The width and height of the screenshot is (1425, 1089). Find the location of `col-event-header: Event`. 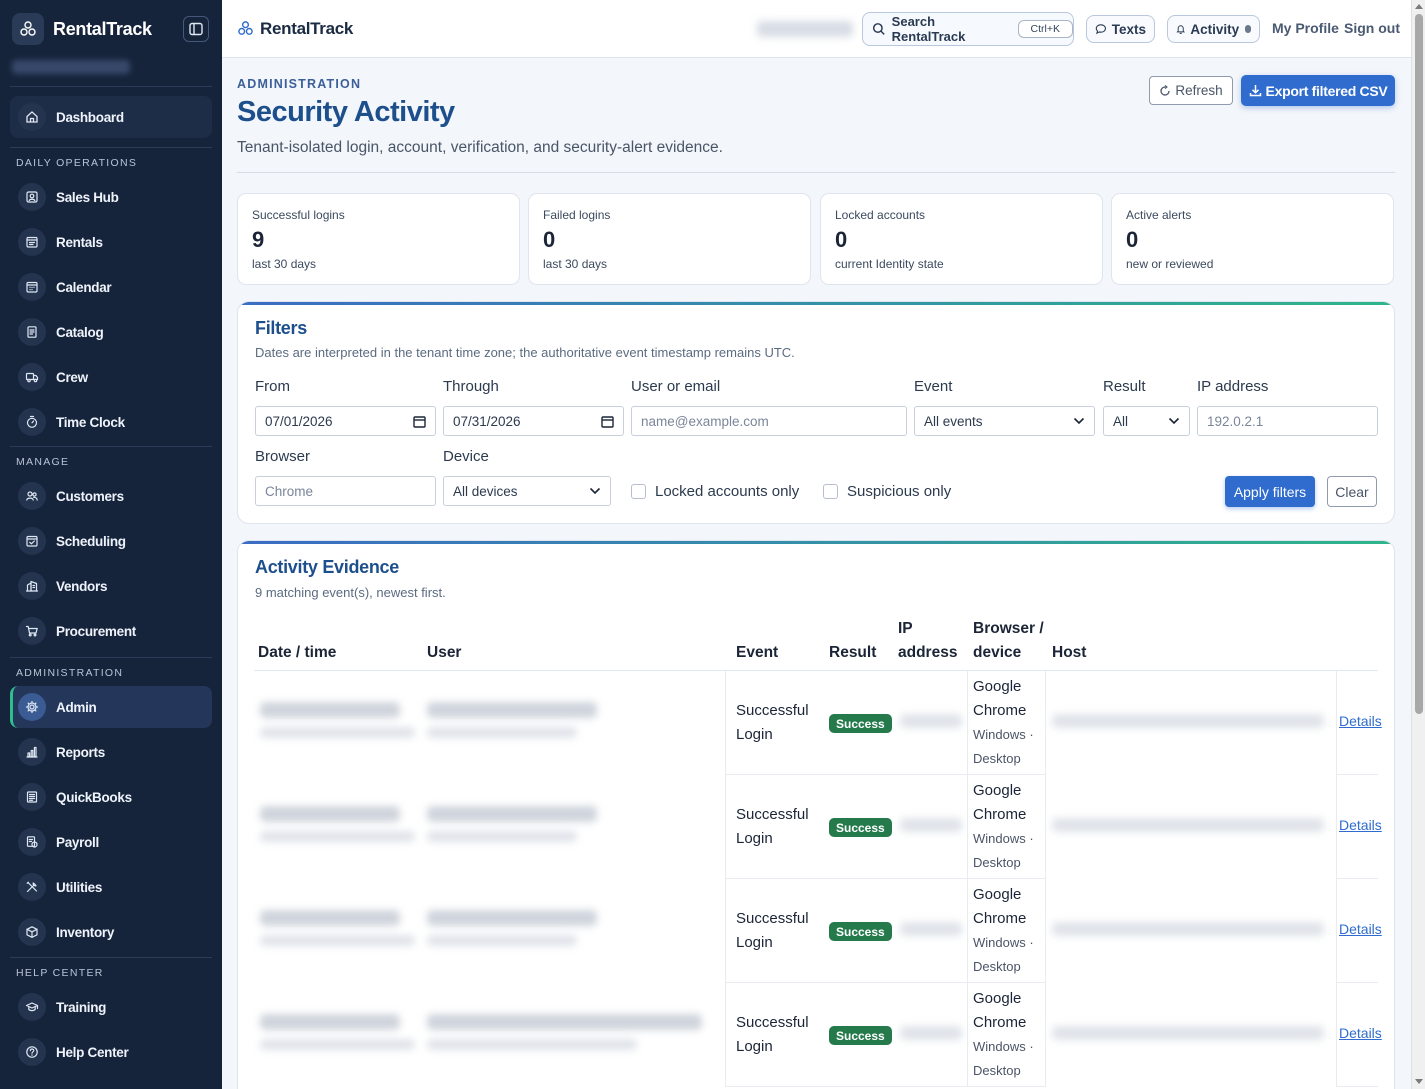

col-event-header: Event is located at coordinates (757, 653).